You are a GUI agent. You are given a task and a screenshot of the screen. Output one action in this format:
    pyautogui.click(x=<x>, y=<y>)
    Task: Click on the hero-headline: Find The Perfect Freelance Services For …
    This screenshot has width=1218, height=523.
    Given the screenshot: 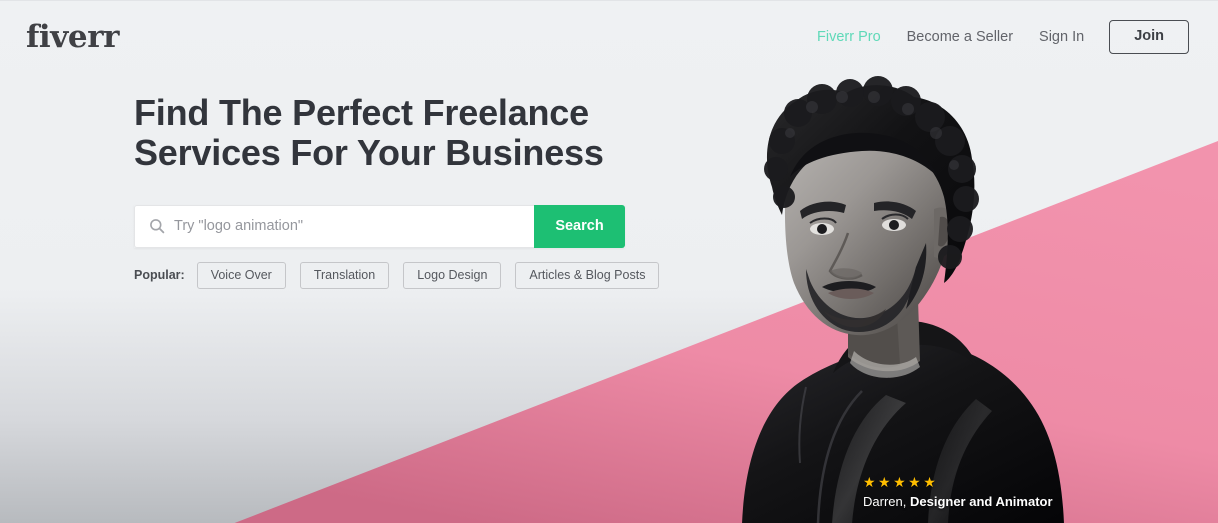 What is the action you would take?
    pyautogui.click(x=369, y=133)
    